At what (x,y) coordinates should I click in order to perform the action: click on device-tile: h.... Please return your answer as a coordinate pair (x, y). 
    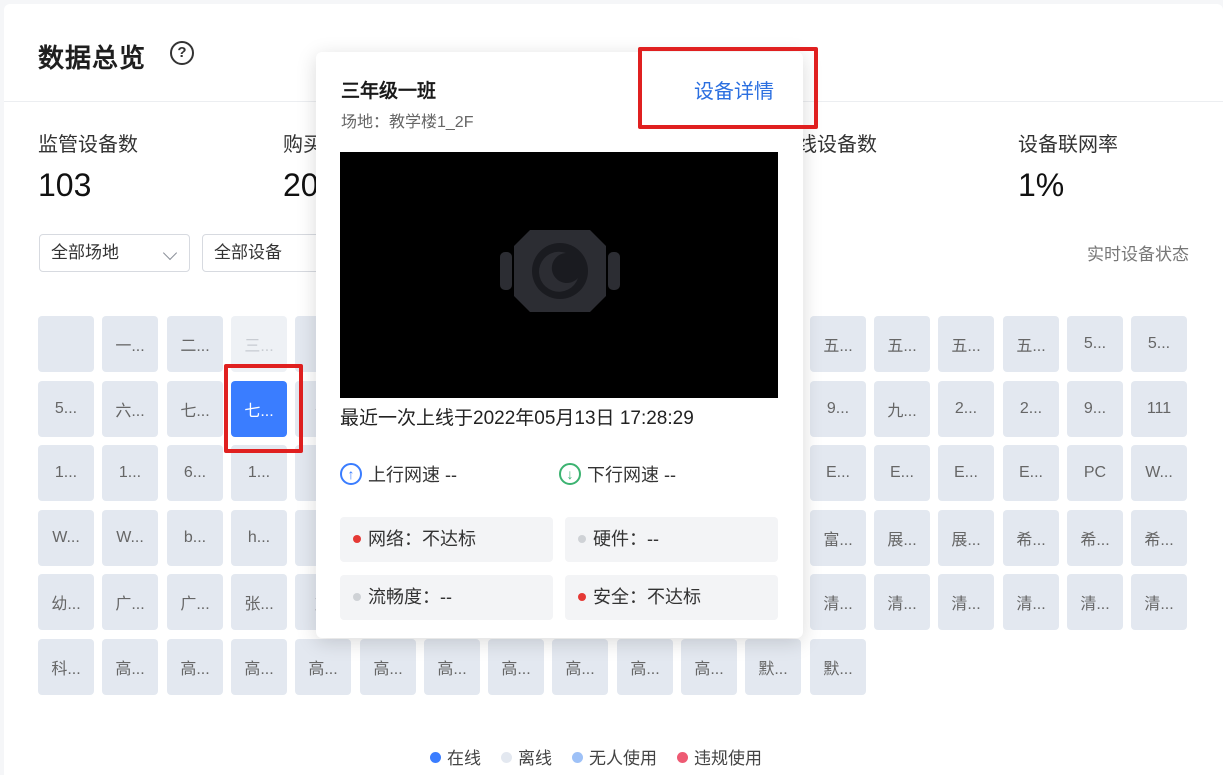
    Looking at the image, I should click on (259, 538).